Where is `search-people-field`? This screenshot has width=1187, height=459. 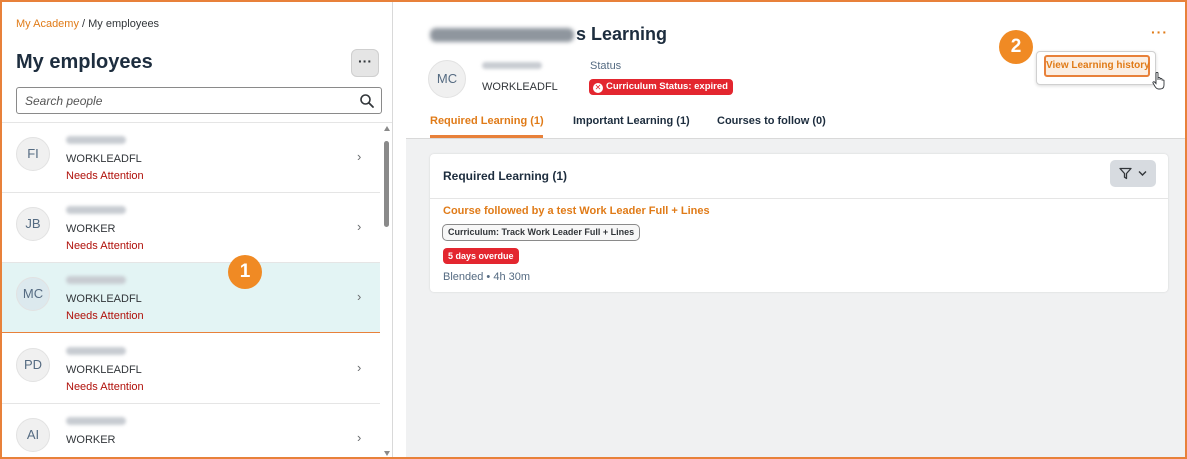 search-people-field is located at coordinates (199, 100).